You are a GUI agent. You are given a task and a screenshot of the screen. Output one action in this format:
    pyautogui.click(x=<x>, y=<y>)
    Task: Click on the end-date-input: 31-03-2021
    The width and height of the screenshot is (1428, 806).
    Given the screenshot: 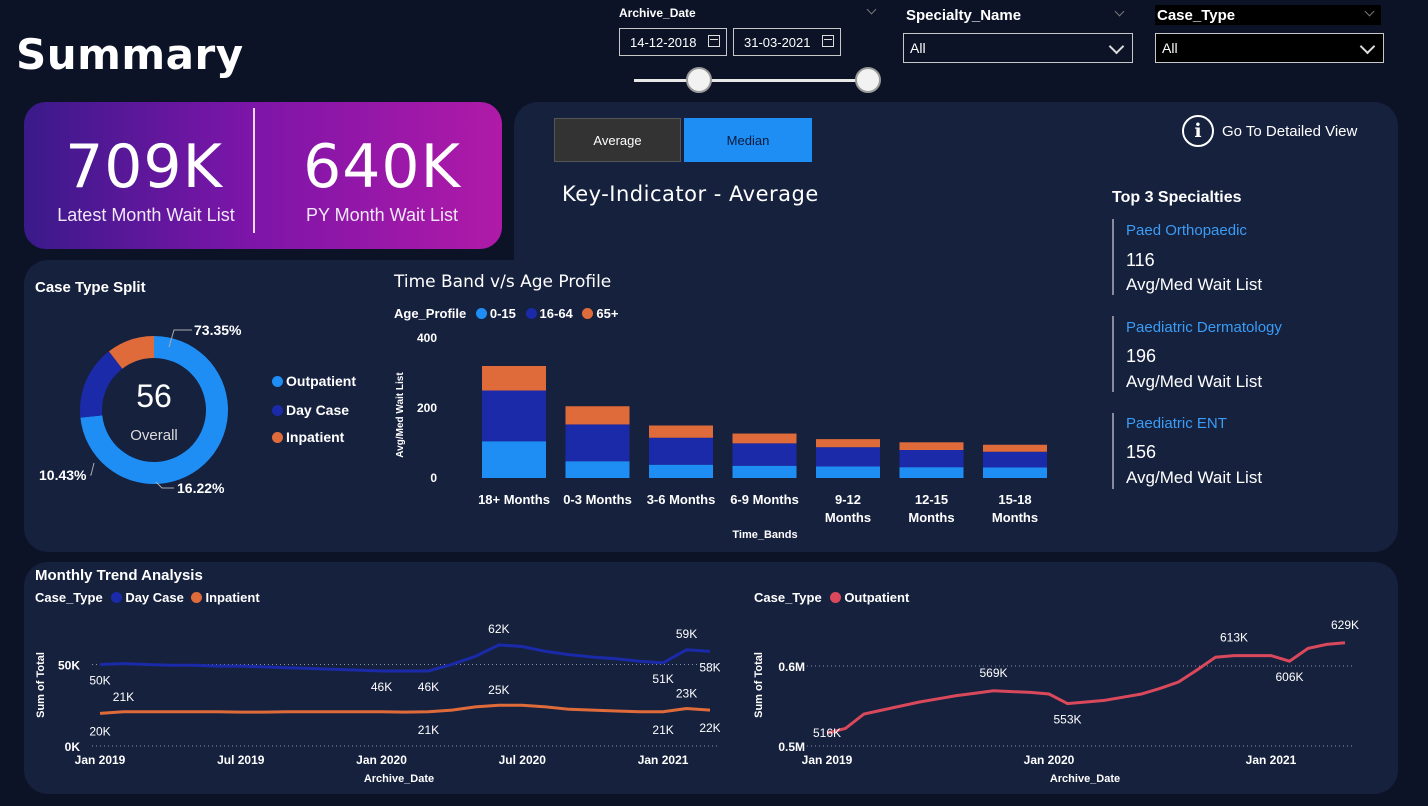 What is the action you would take?
    pyautogui.click(x=787, y=42)
    